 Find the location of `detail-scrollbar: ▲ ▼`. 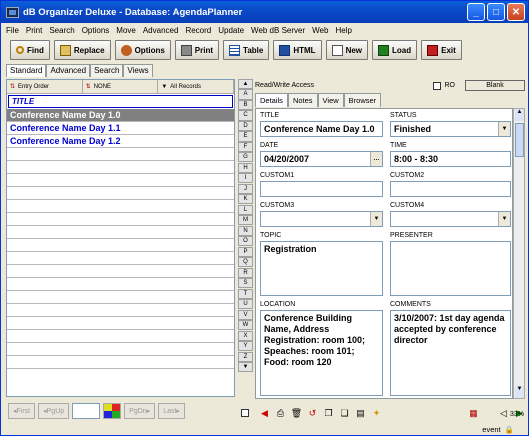

detail-scrollbar: ▲ ▼ is located at coordinates (519, 253).